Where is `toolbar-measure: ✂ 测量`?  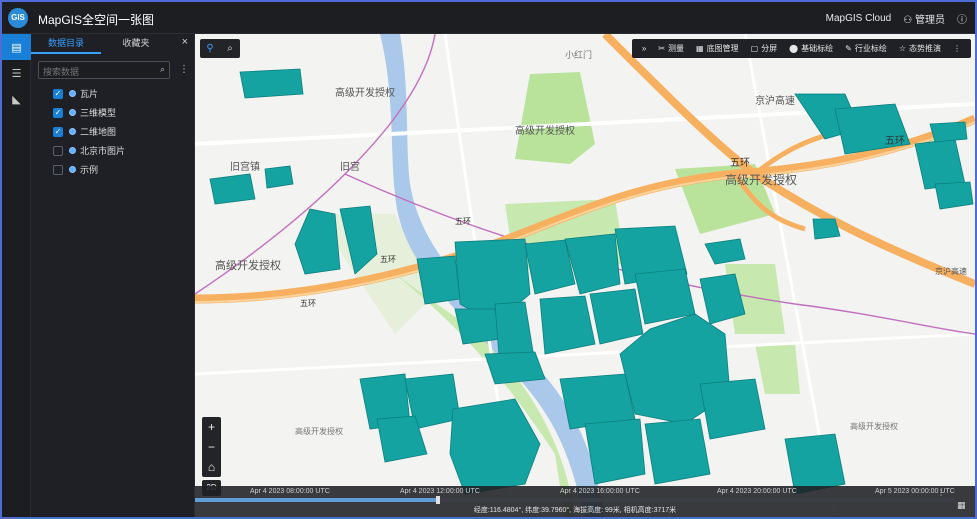
toolbar-measure: ✂ 测量 is located at coordinates (671, 48).